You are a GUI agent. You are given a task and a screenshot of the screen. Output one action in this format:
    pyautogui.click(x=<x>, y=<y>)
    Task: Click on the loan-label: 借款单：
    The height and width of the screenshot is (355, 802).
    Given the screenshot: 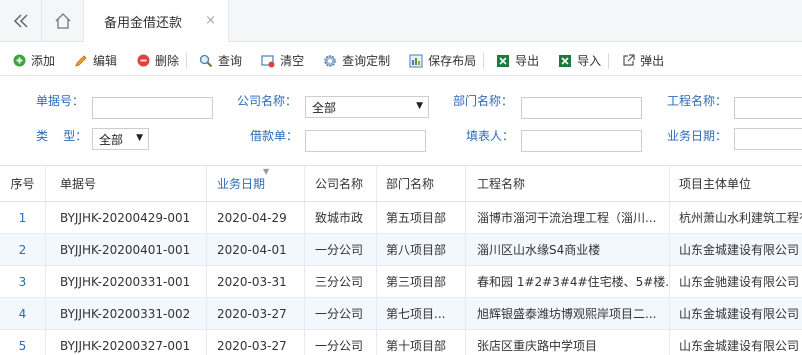 What is the action you would take?
    pyautogui.click(x=274, y=136)
    